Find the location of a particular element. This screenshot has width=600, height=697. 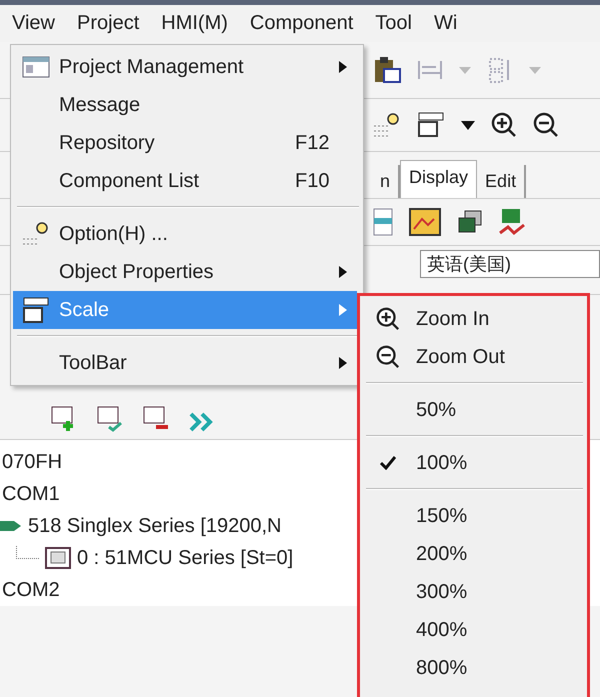

menu-item: 300% is located at coordinates (473, 592).